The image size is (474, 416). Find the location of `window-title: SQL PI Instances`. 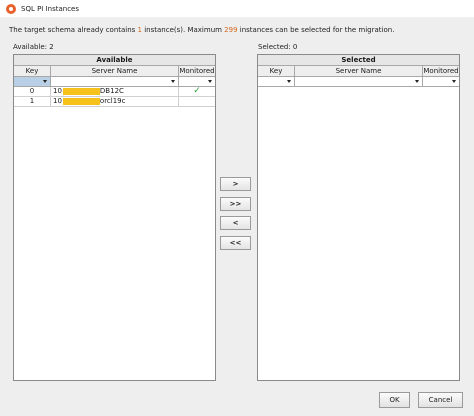

window-title: SQL PI Instances is located at coordinates (50, 8).